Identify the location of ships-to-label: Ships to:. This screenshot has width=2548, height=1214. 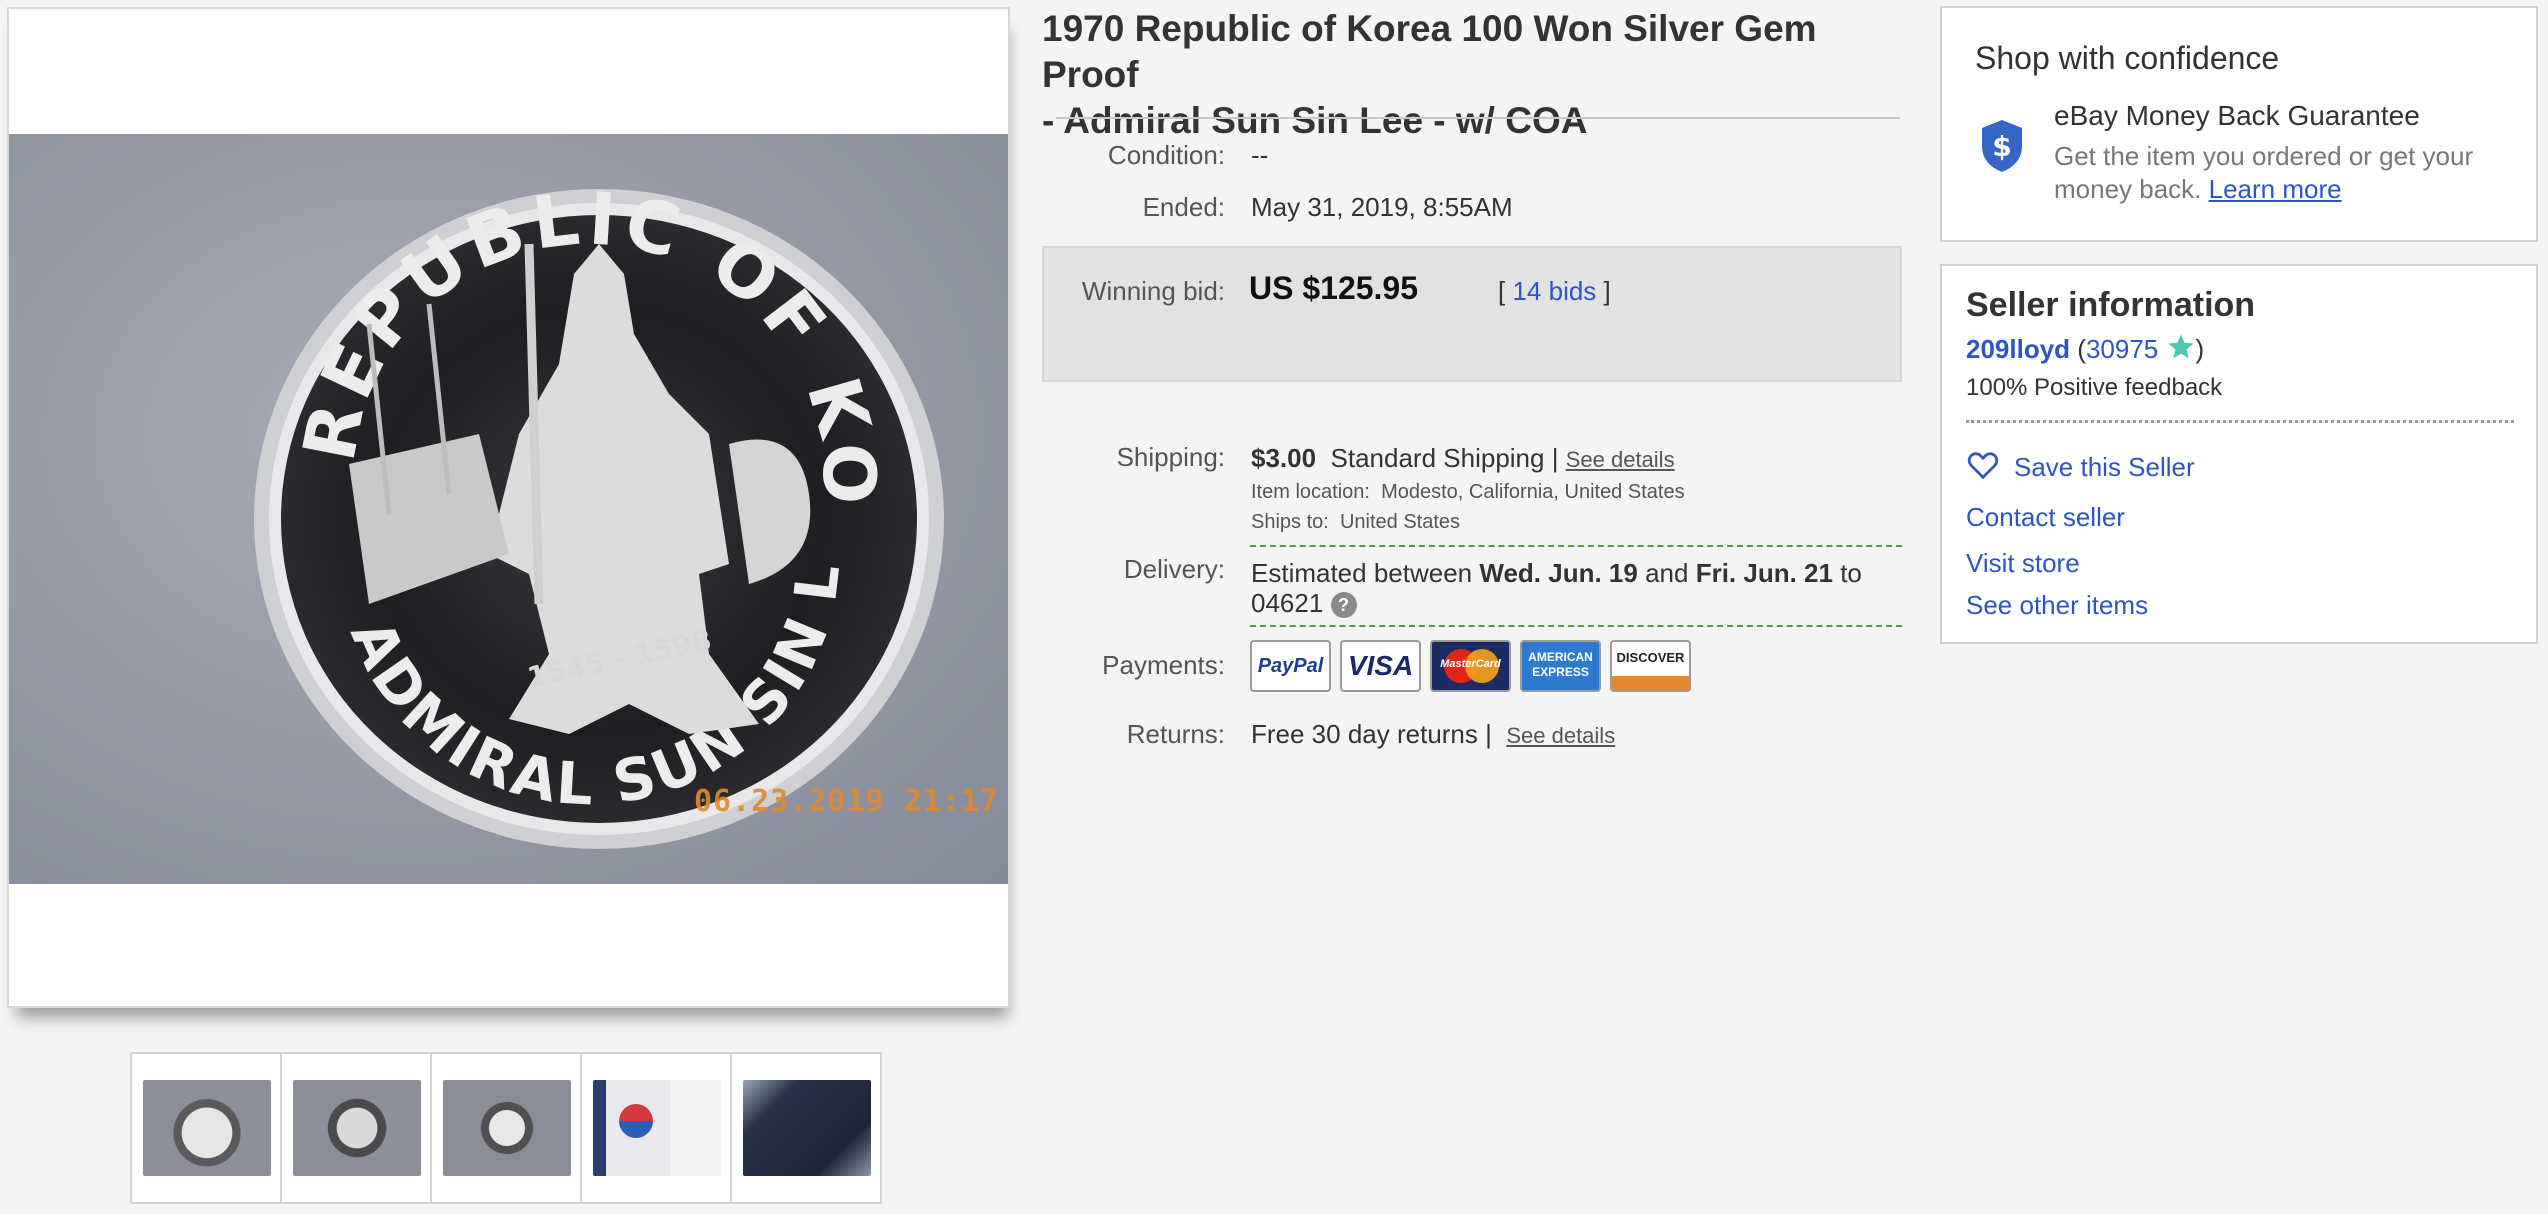
(1290, 522).